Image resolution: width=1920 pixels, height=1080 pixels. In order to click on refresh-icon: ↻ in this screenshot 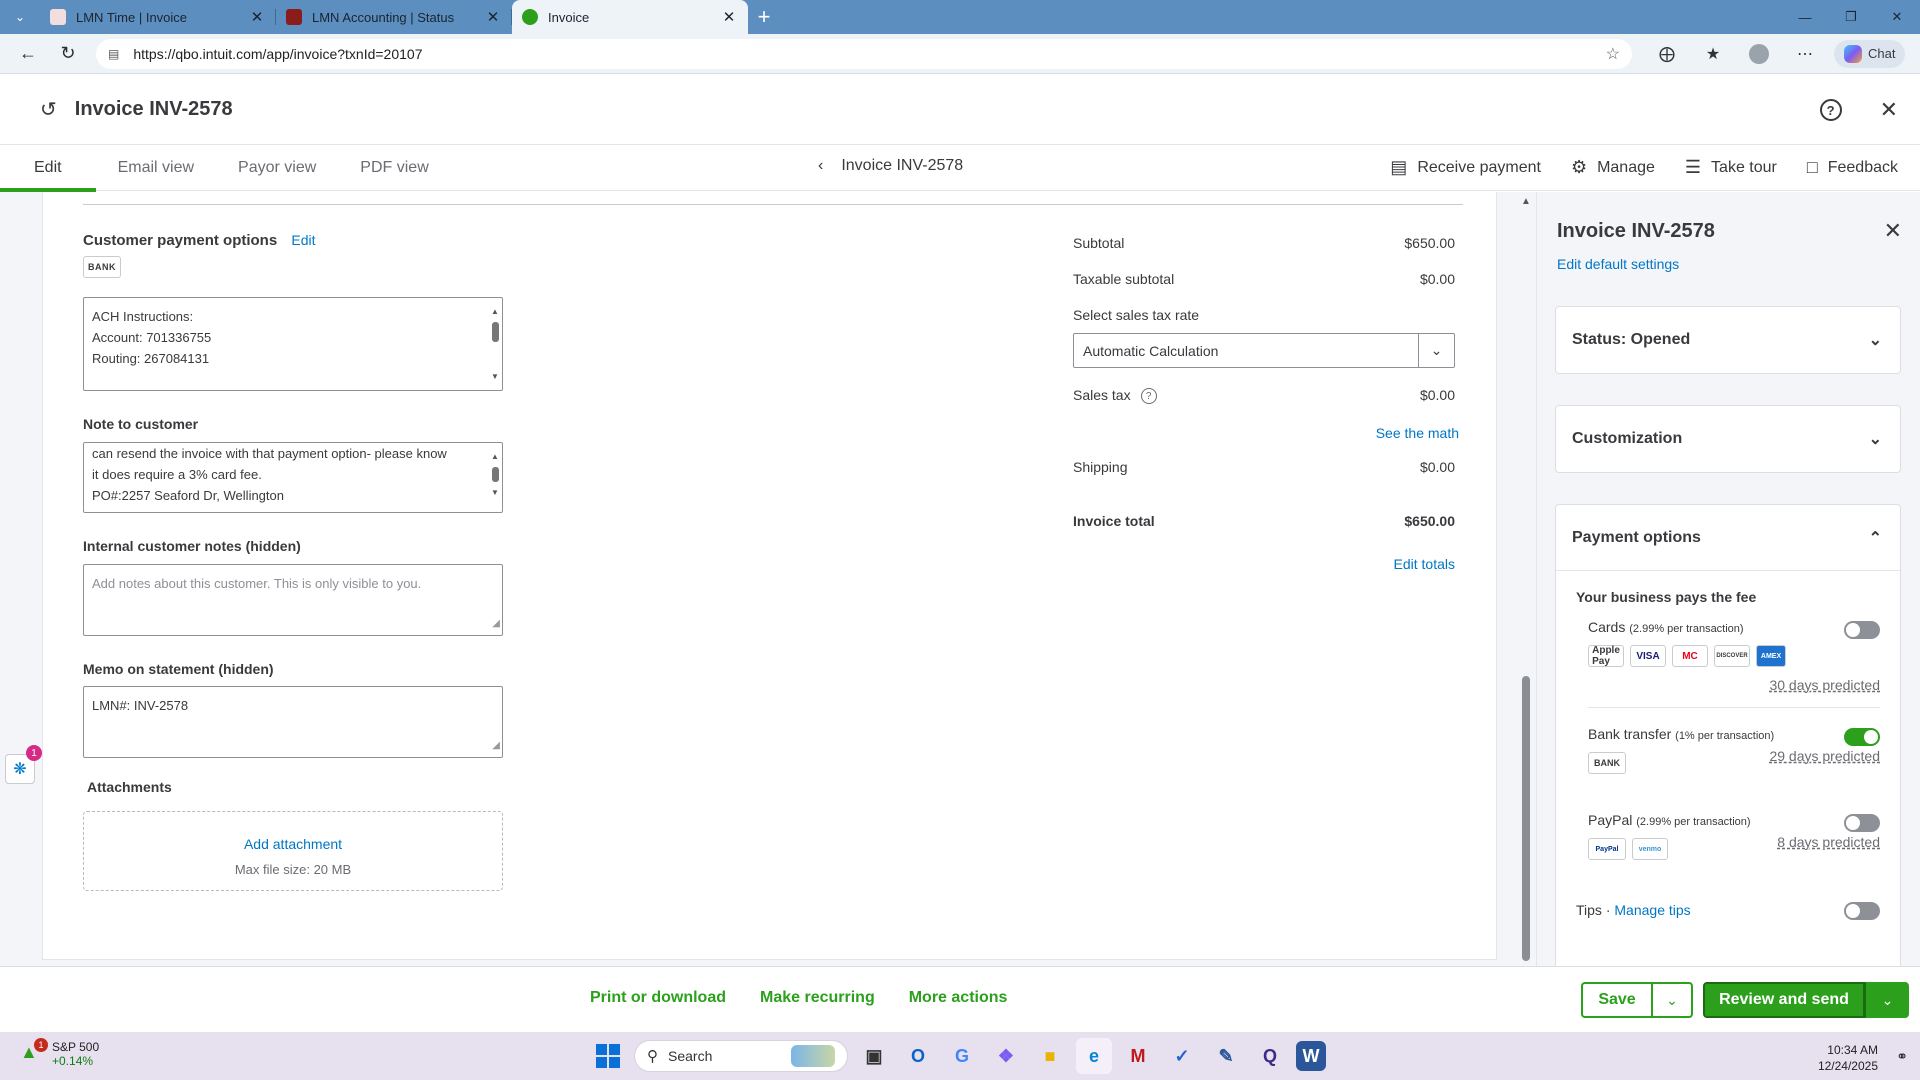, I will do `click(68, 54)`.